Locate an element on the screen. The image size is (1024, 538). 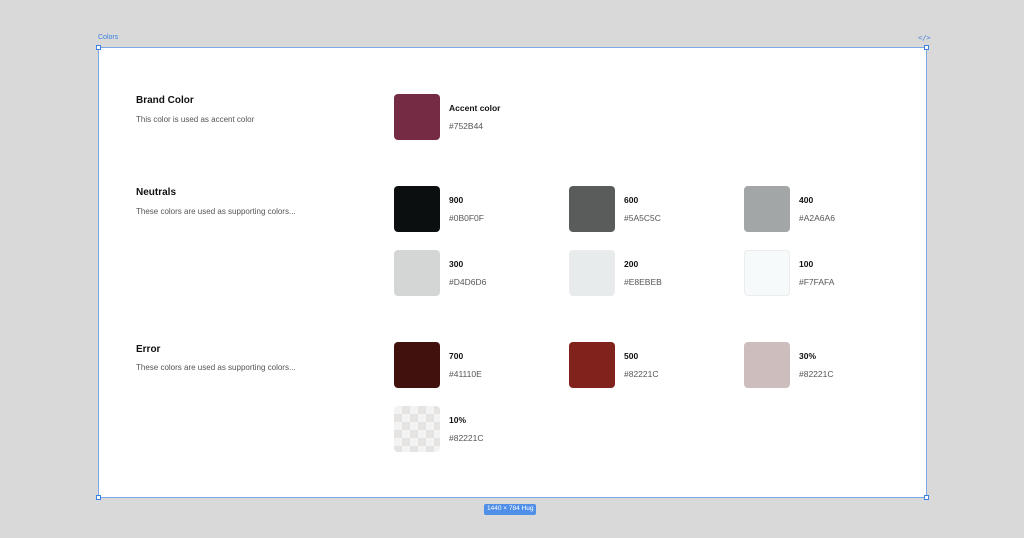
brand-description: This color is used as accent color is located at coordinates (195, 119).